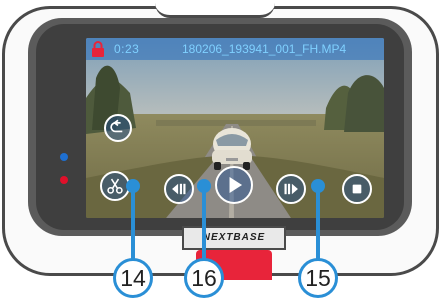 This screenshot has height=305, width=441. I want to click on play-button, so click(234, 185).